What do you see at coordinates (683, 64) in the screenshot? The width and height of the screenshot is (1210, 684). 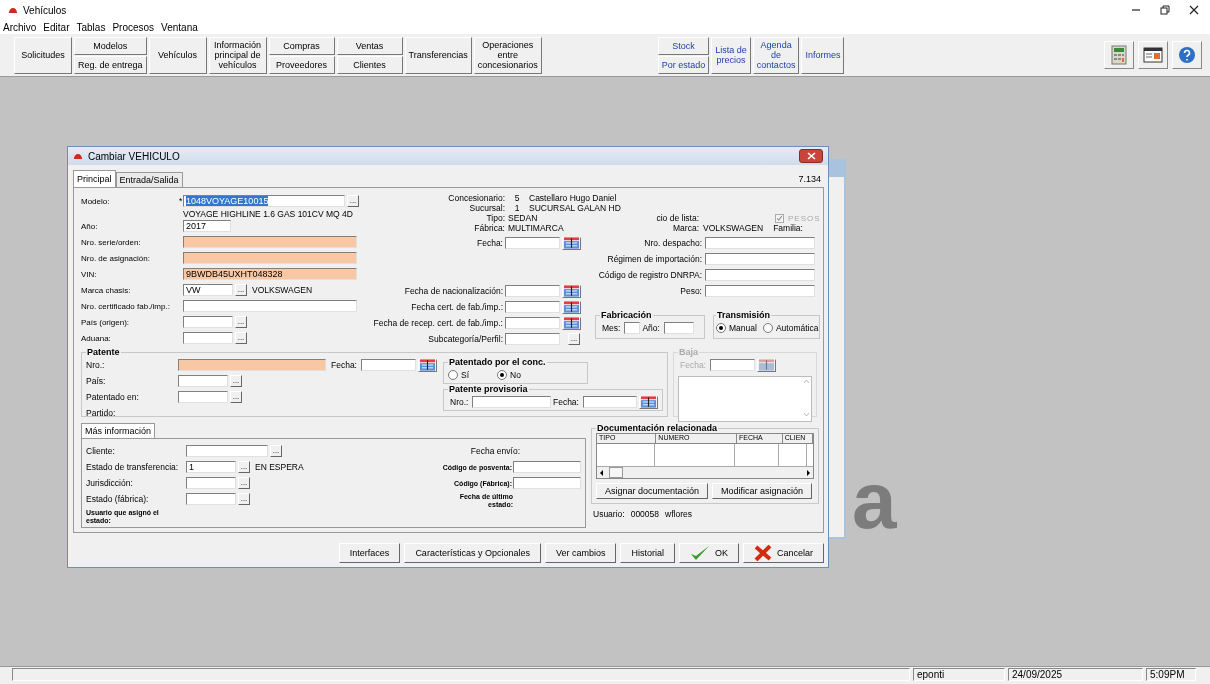 I see `toolbar-button: Por estado` at bounding box center [683, 64].